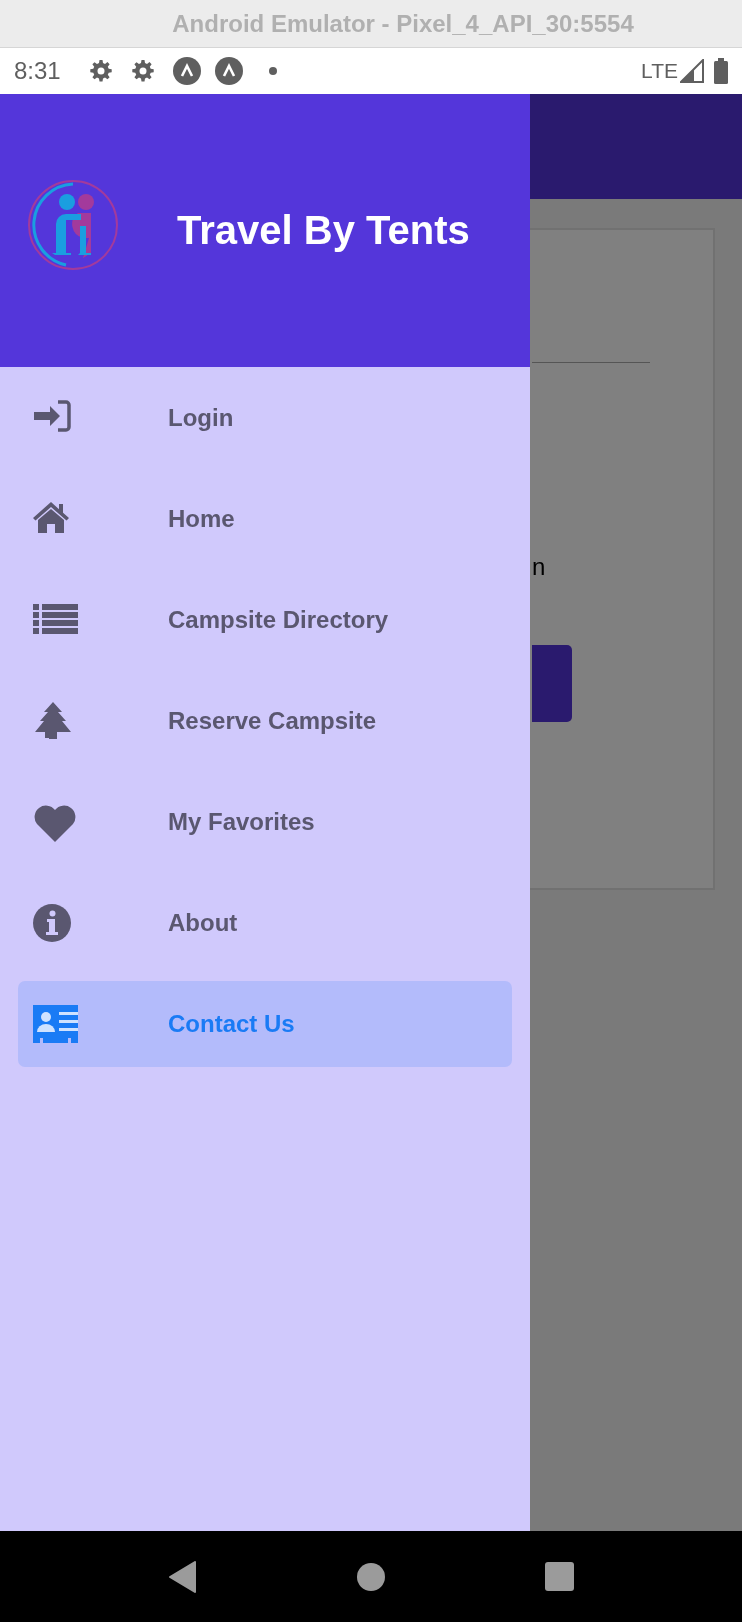 The height and width of the screenshot is (1622, 742). I want to click on drawer-item: Reserve Campsite, so click(265, 720).